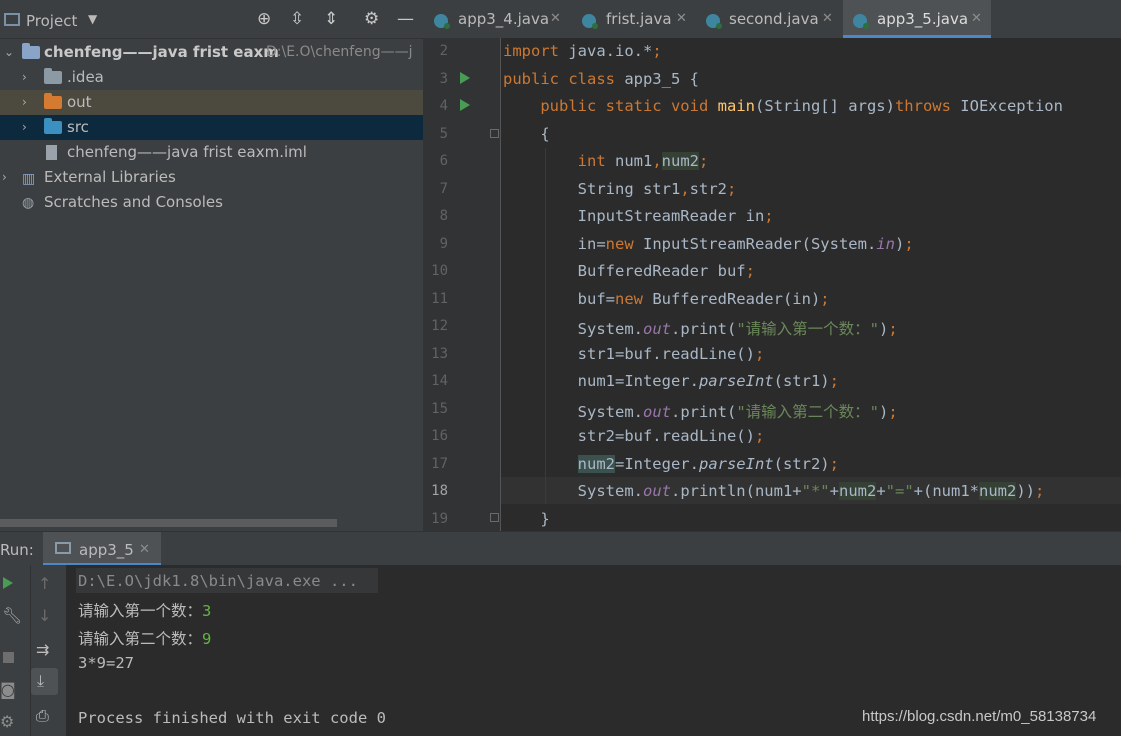  What do you see at coordinates (755, 243) in the screenshot?
I see `code-token: InputStreamReader(System.` at bounding box center [755, 243].